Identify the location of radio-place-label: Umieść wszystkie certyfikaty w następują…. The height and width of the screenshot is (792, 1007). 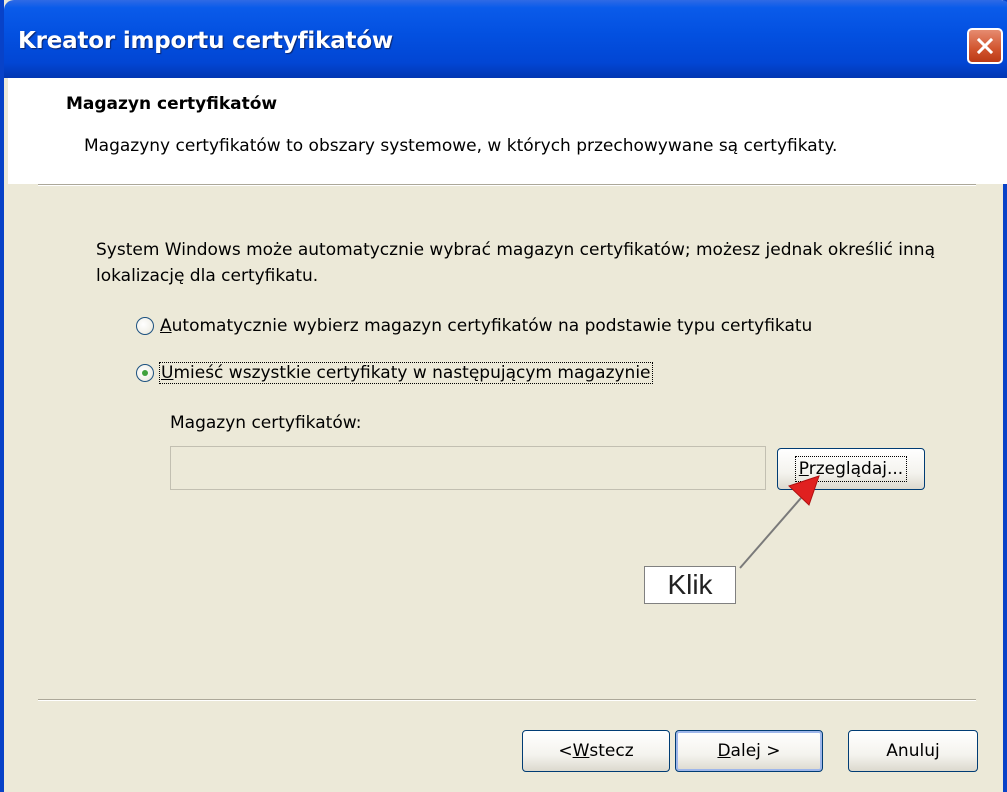
(406, 373).